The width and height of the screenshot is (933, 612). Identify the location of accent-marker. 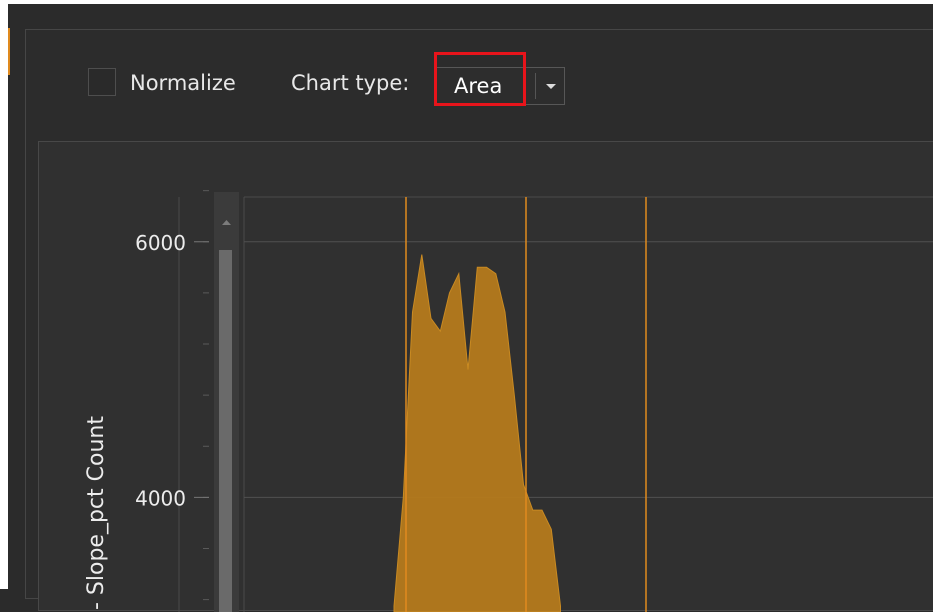
(9, 51).